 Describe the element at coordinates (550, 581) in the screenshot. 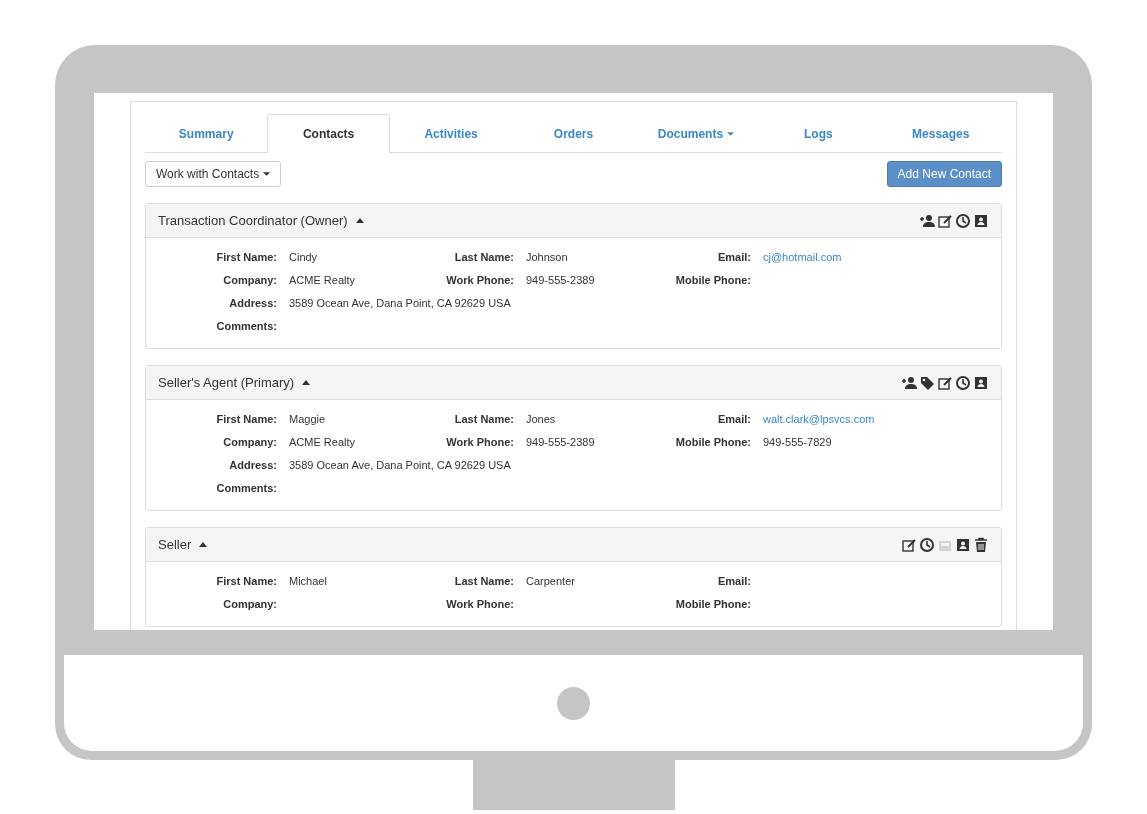

I see `field-value: Carpenter` at that location.